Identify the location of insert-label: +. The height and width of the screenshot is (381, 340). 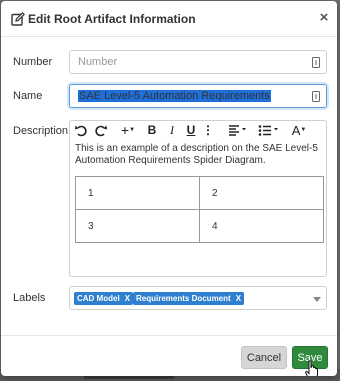
(125, 130).